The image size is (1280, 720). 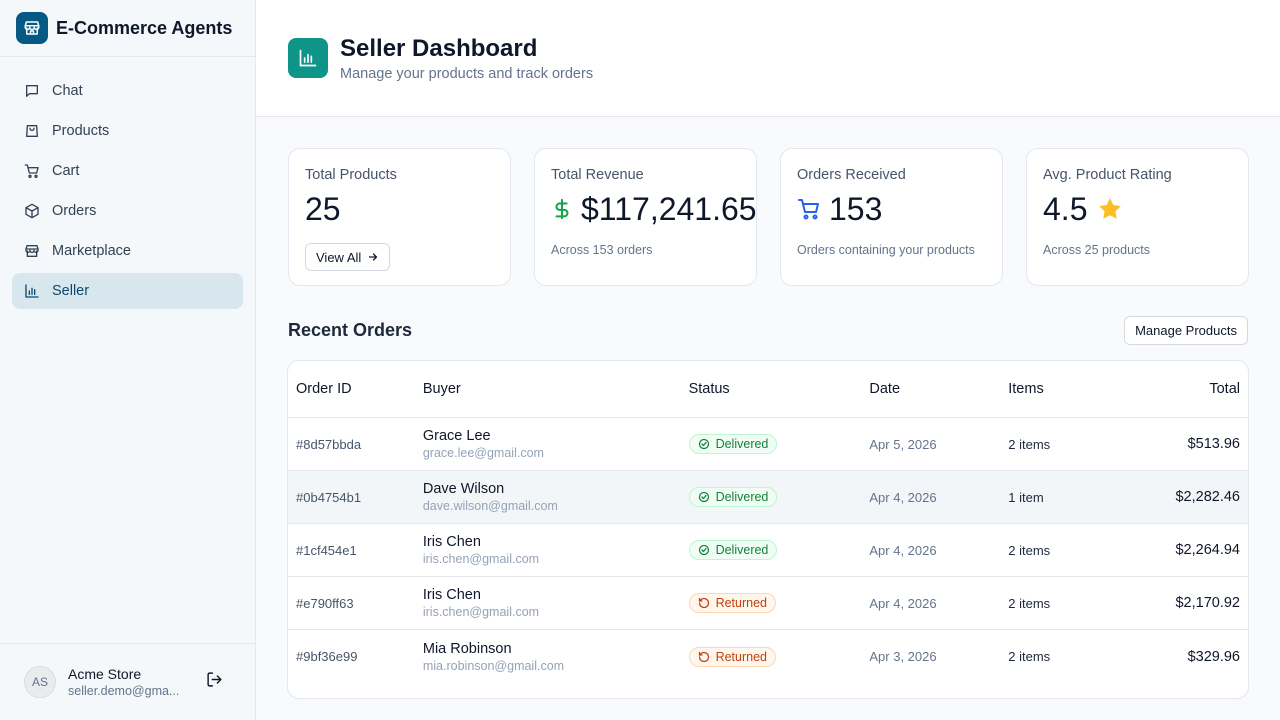 I want to click on column-header-items: Items, so click(x=1053, y=389).